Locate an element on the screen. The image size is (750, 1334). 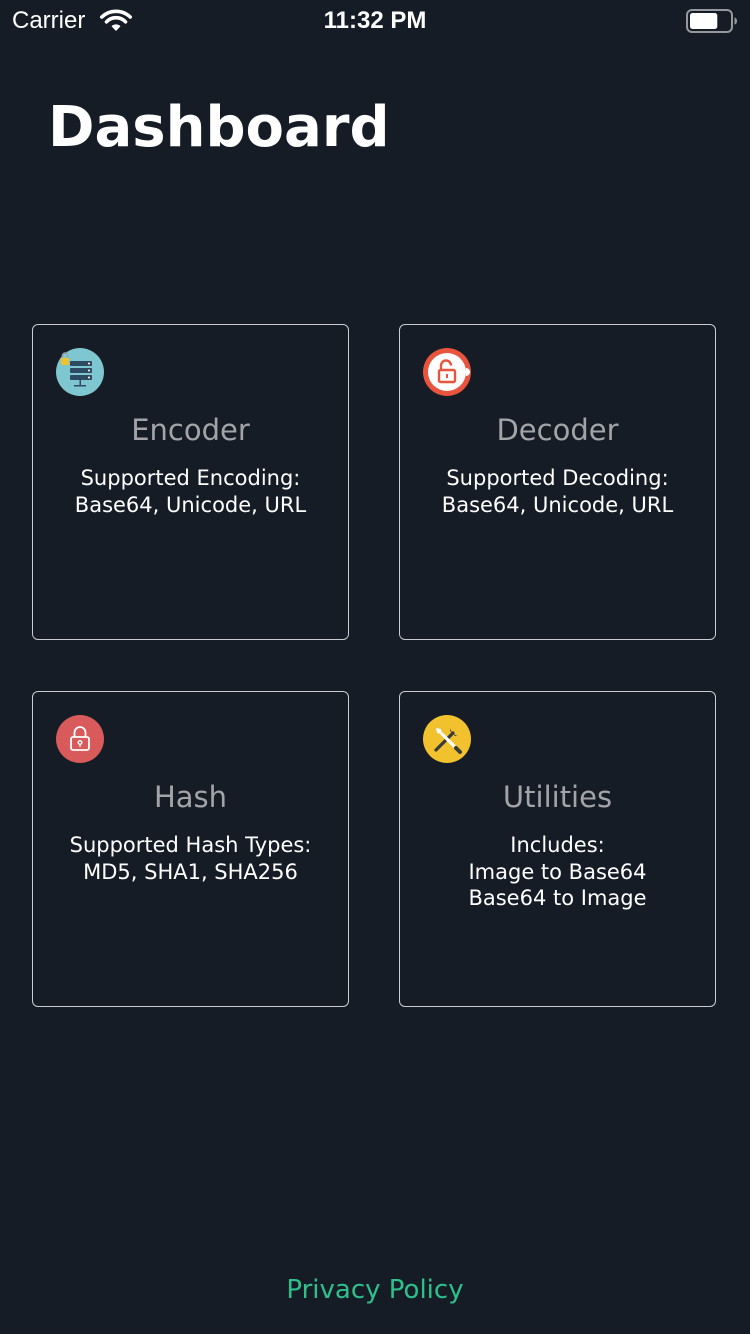
card-title: Decoder is located at coordinates (557, 430).